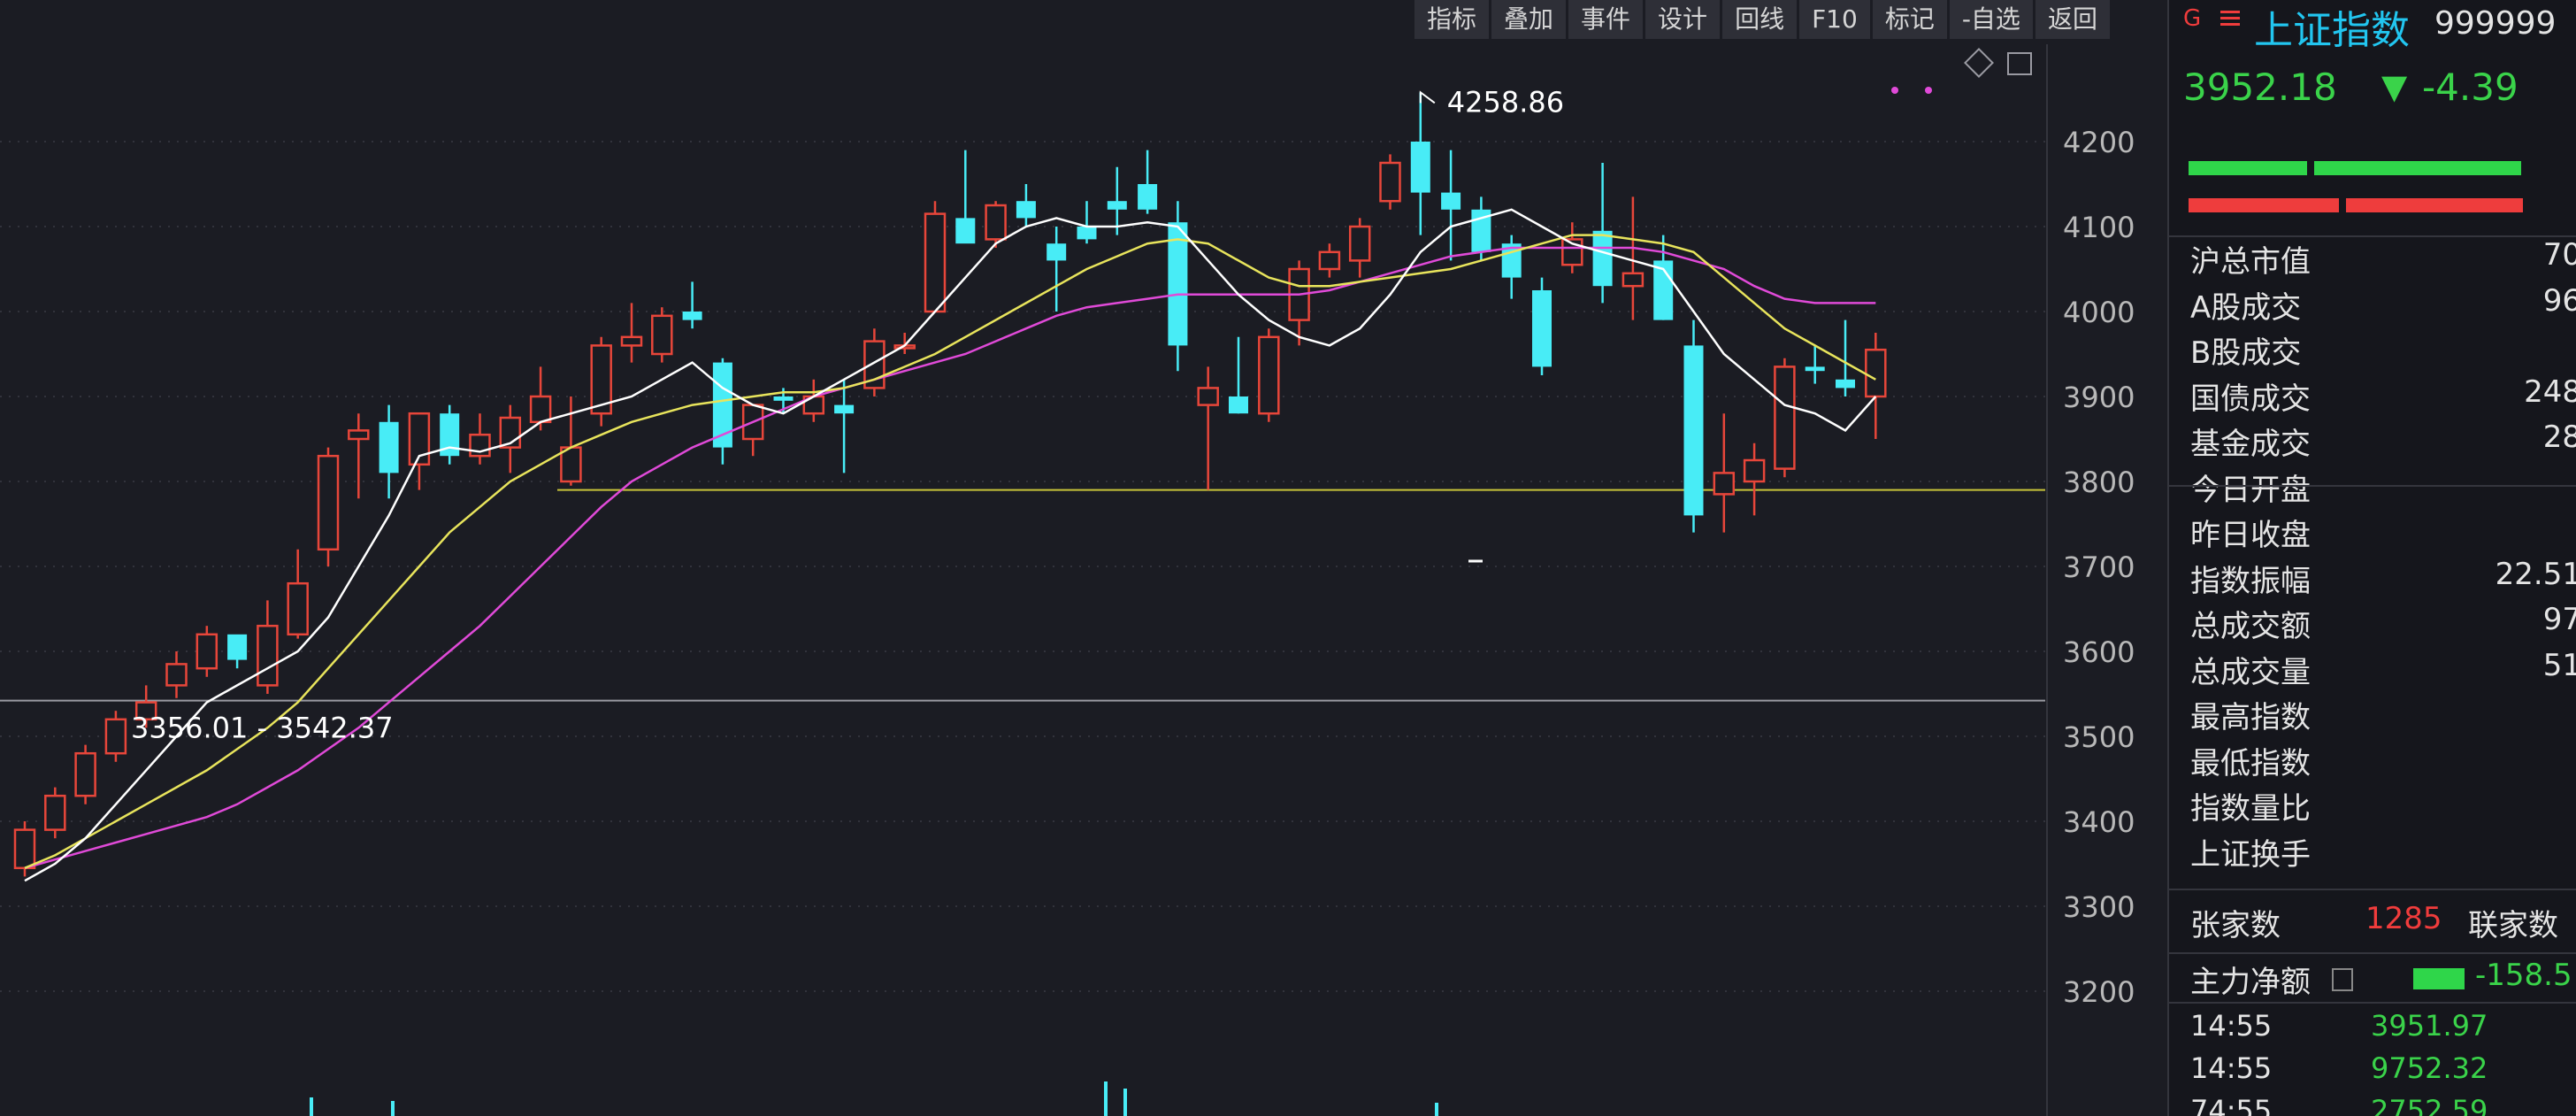  I want to click on y-tick-label: 4200, so click(2099, 142).